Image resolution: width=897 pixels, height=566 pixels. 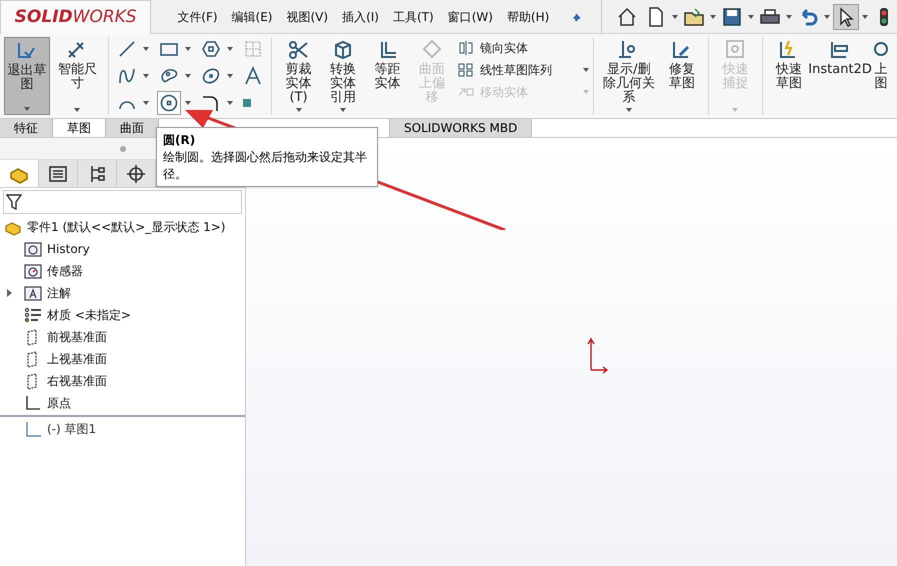 I want to click on tree-item: 材质 <未指定>, so click(x=89, y=315).